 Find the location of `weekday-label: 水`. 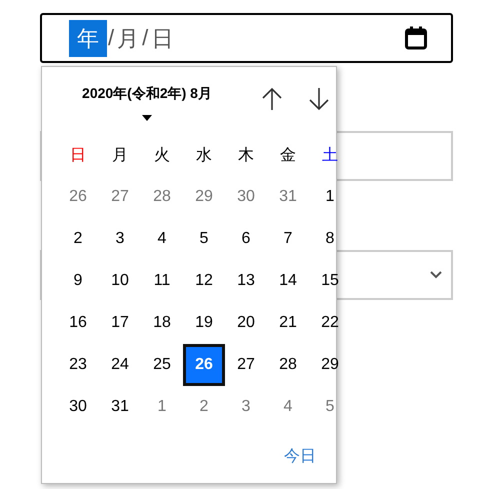

weekday-label: 水 is located at coordinates (204, 156).